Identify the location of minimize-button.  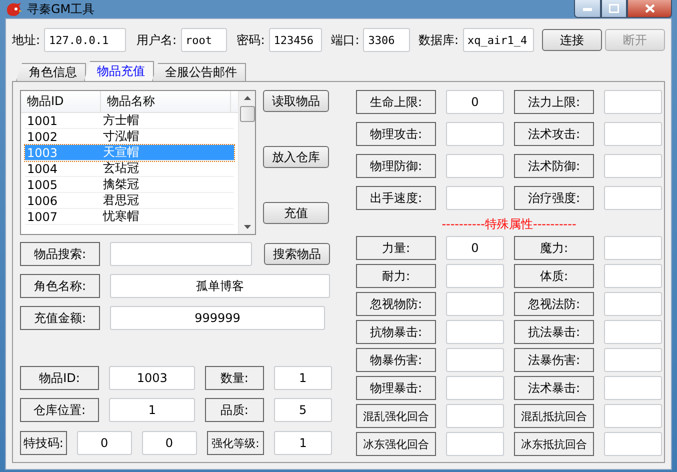
(587, 9).